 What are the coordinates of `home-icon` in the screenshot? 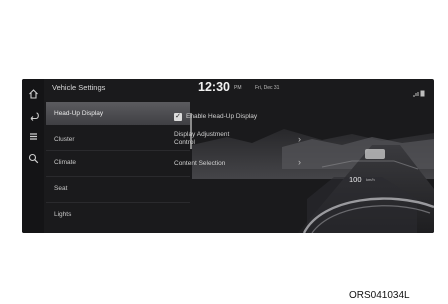 It's located at (33, 93).